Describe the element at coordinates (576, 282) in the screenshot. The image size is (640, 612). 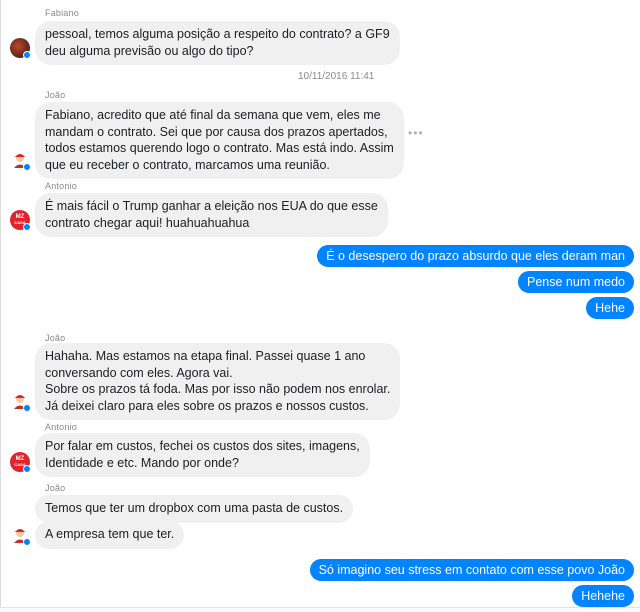
I see `message-bubble-outgoing: Pense num medo` at that location.